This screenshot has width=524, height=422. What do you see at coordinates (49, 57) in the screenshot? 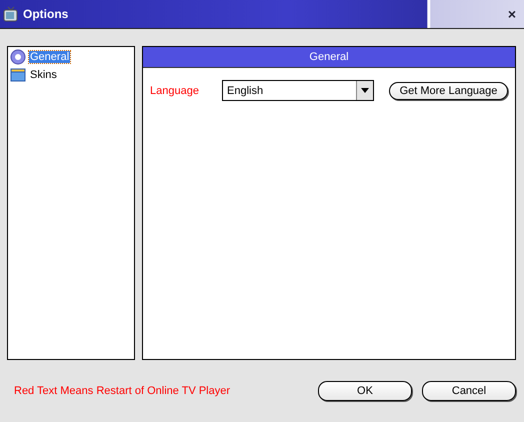
I see `tree-item: General` at bounding box center [49, 57].